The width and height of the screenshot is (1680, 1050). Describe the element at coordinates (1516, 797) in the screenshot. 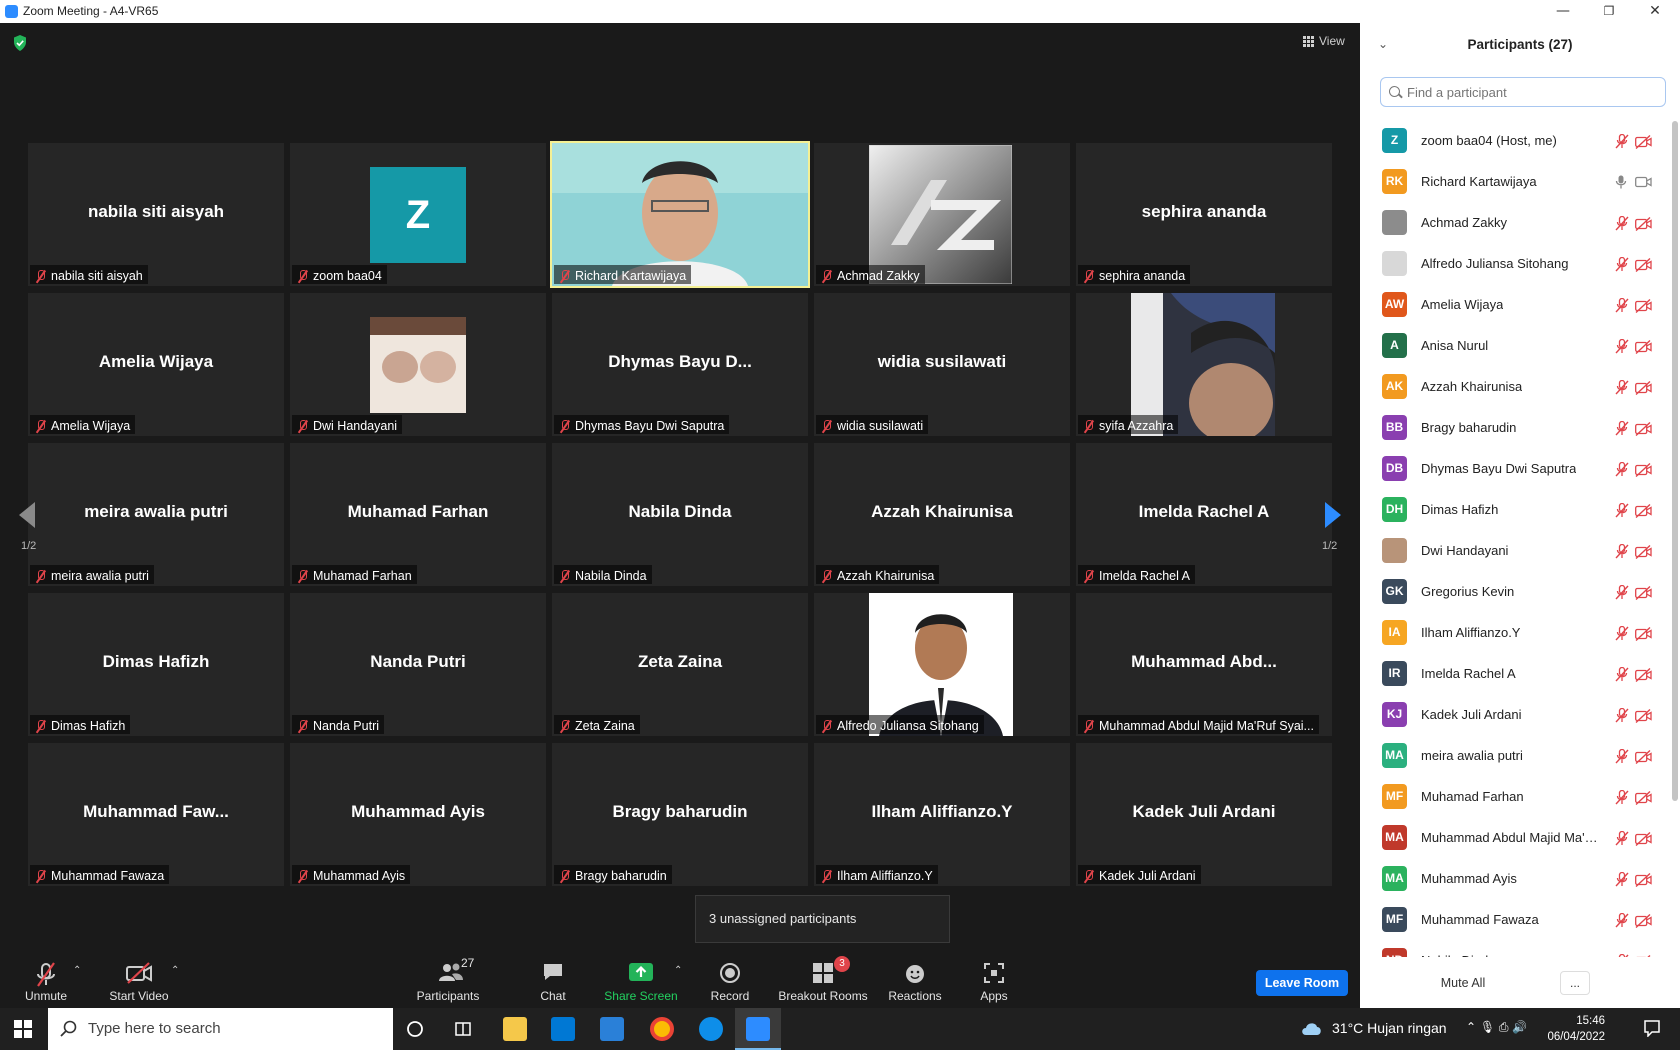

I see `participant-row: MF Muhamad Farhan` at that location.